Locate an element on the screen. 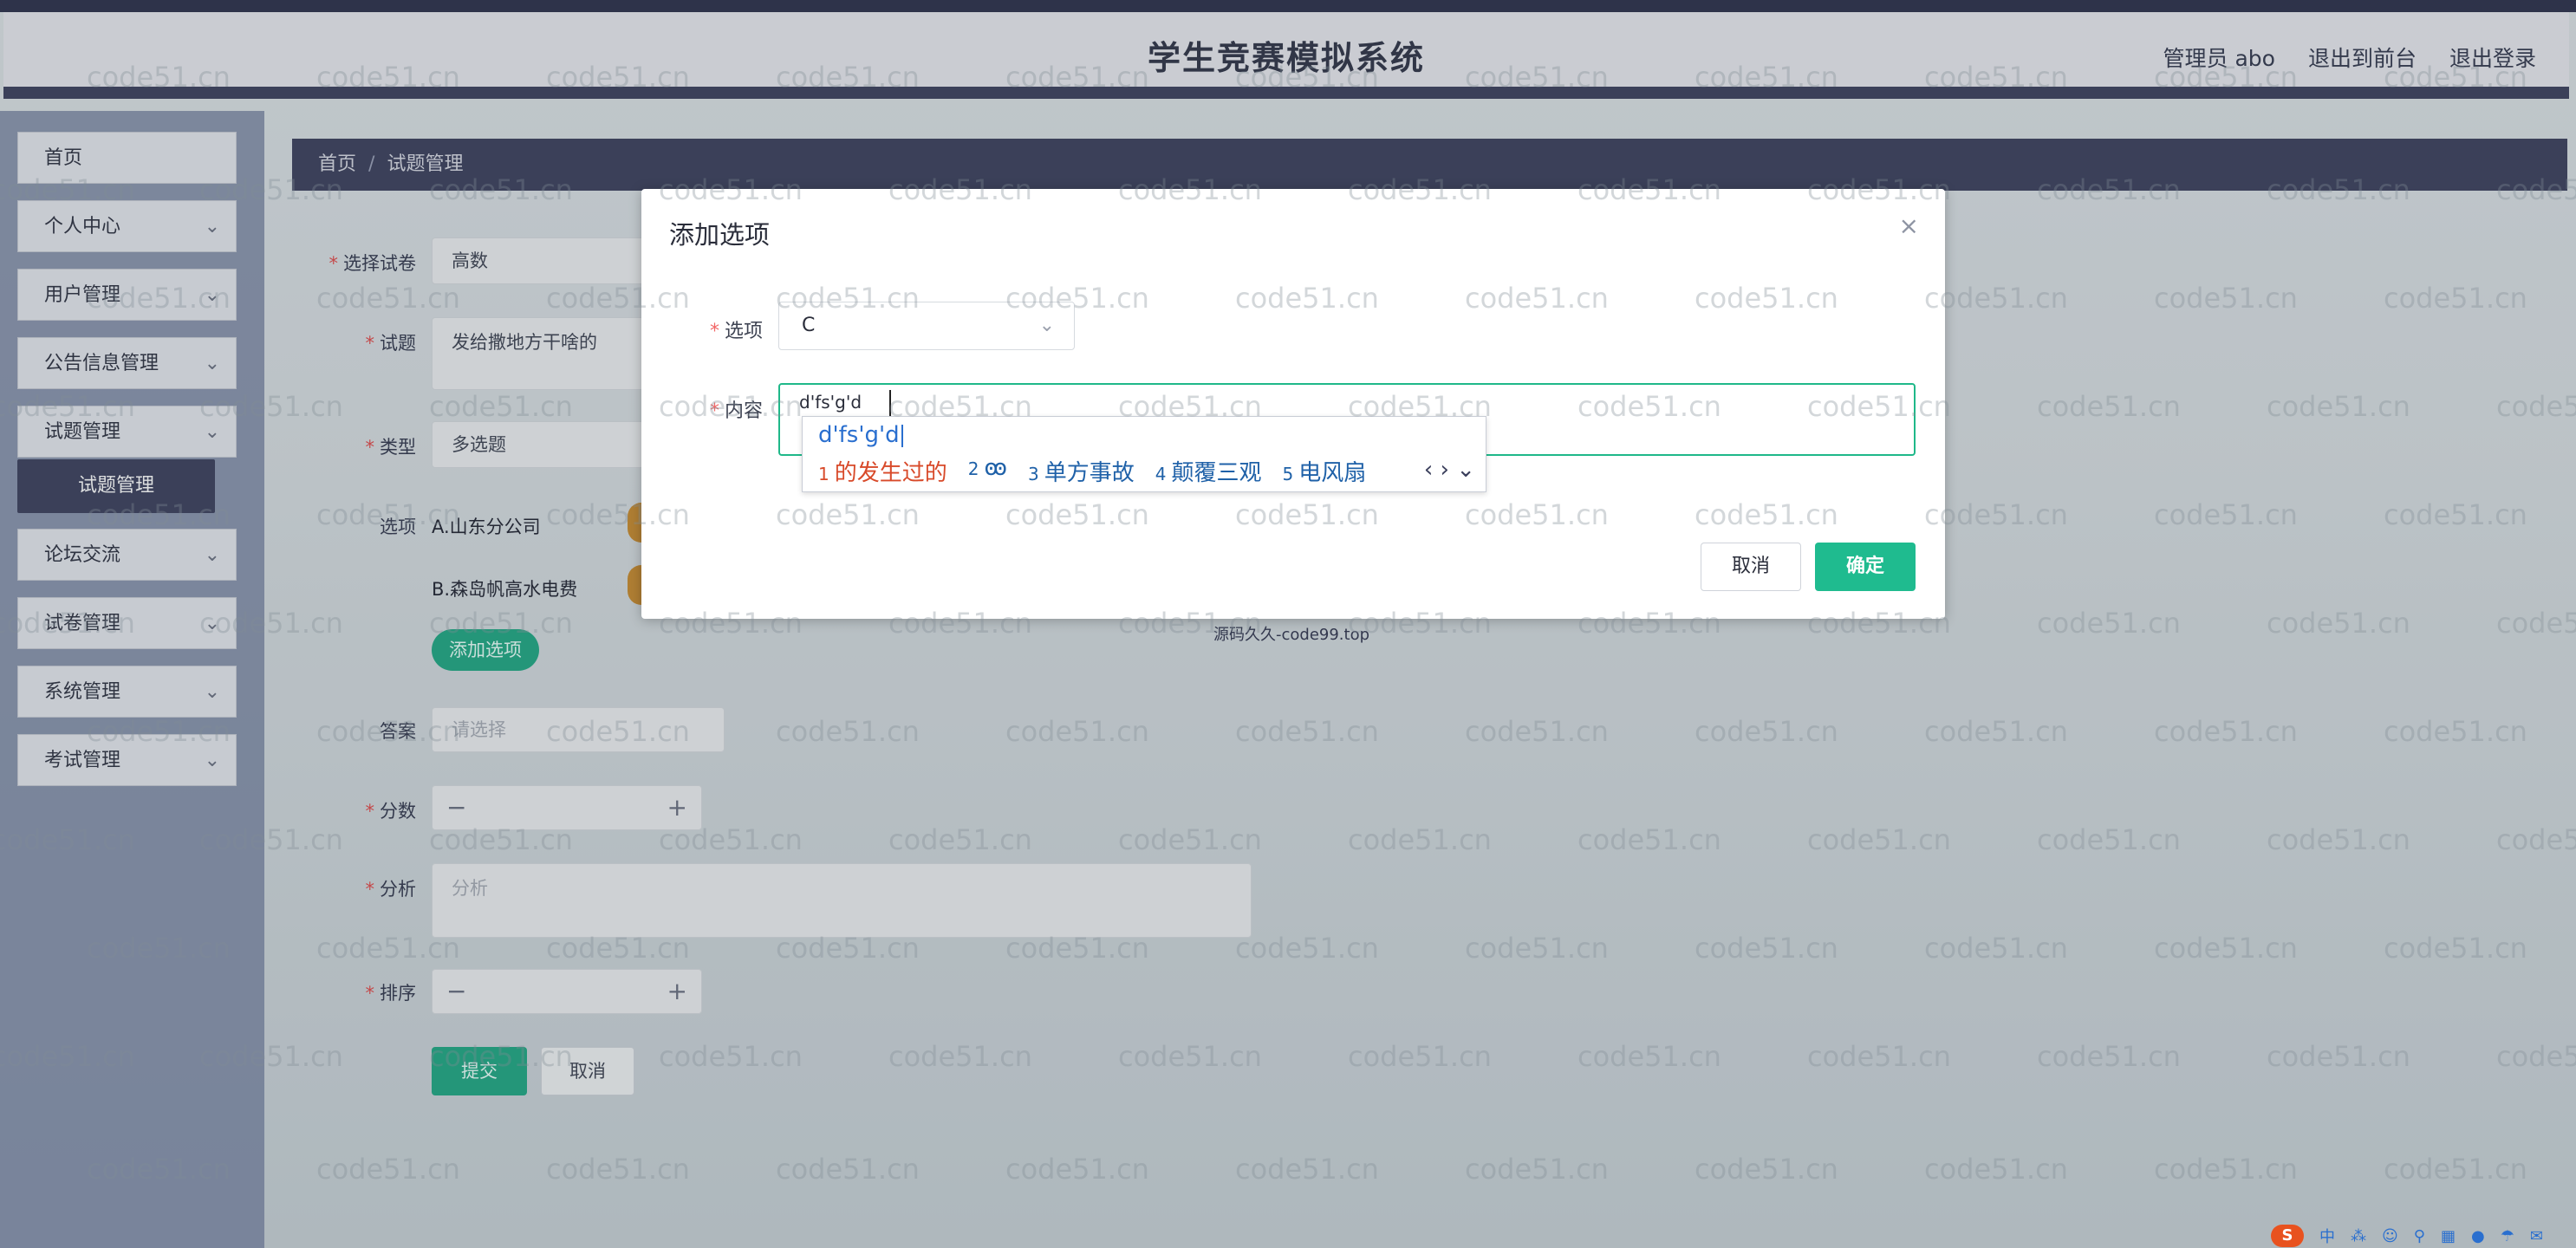 The image size is (2576, 1248). text-cursor-icon is located at coordinates (890, 403).